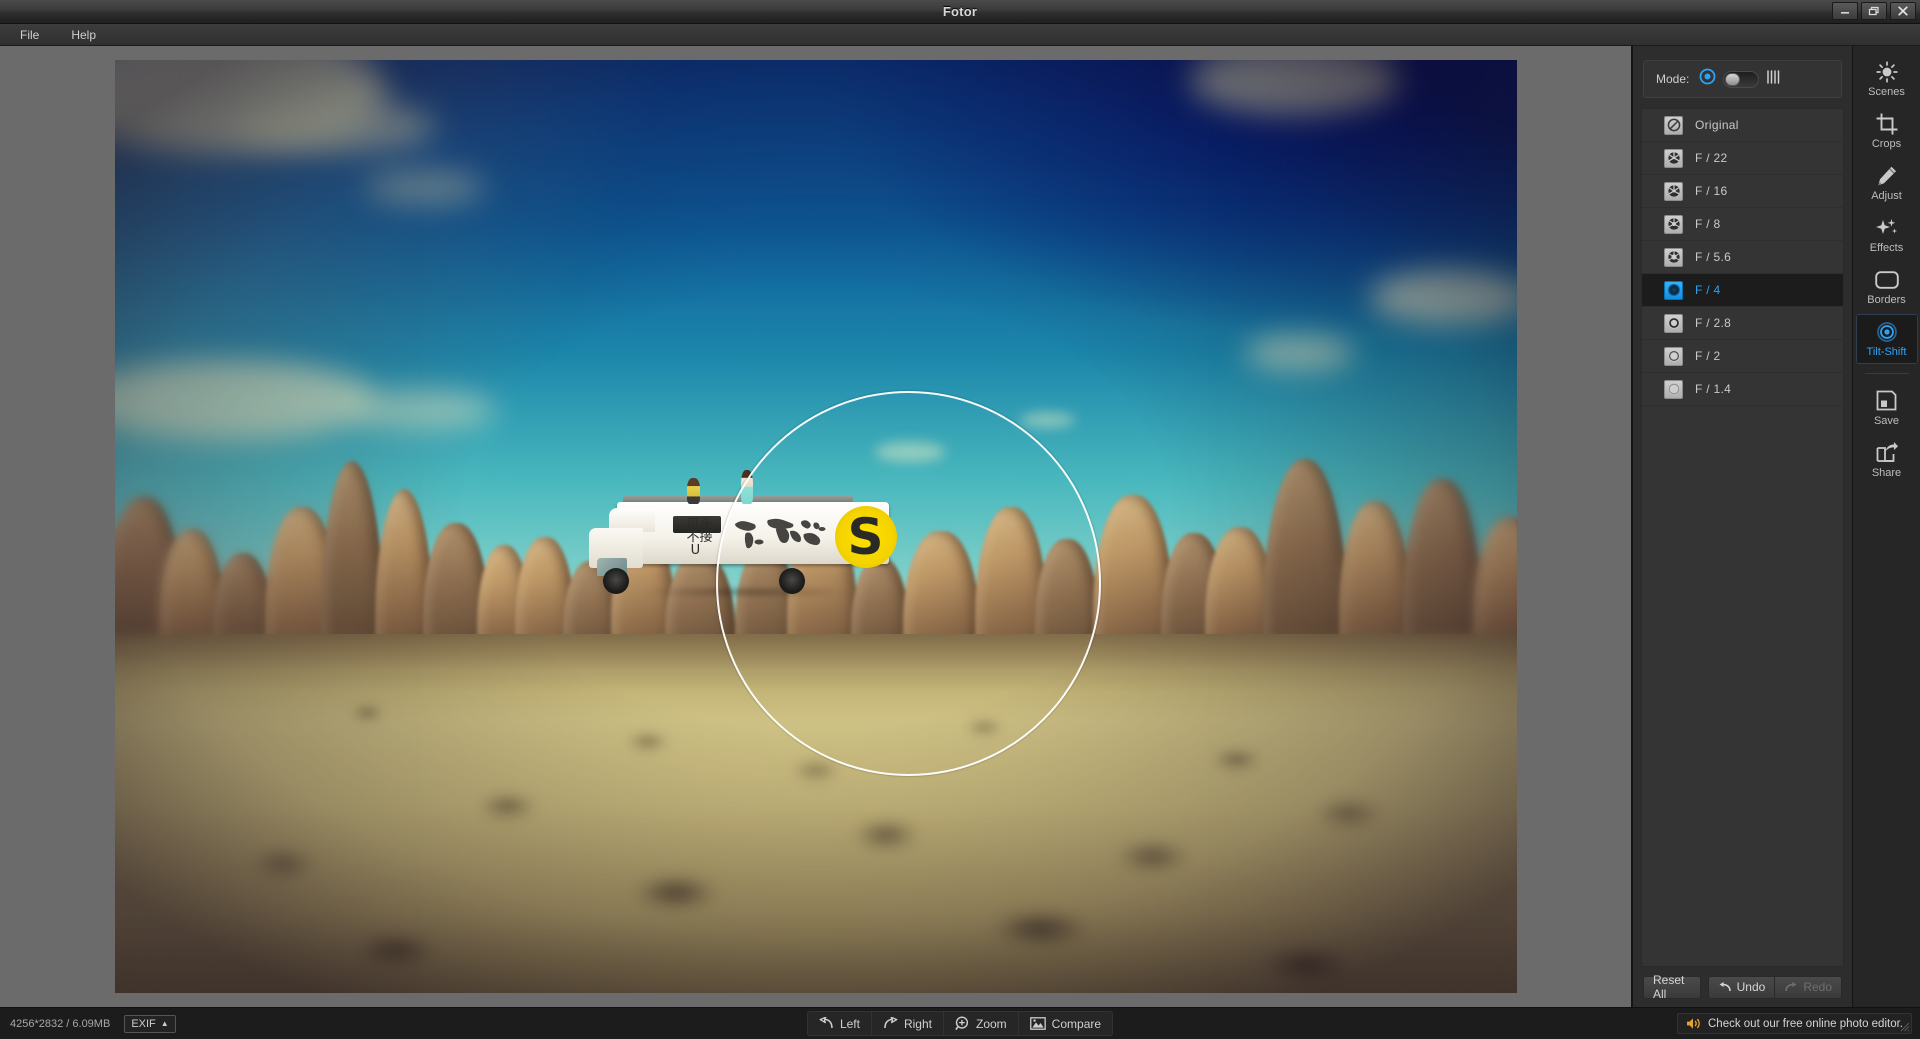  I want to click on compare-label: Compare, so click(1076, 1023).